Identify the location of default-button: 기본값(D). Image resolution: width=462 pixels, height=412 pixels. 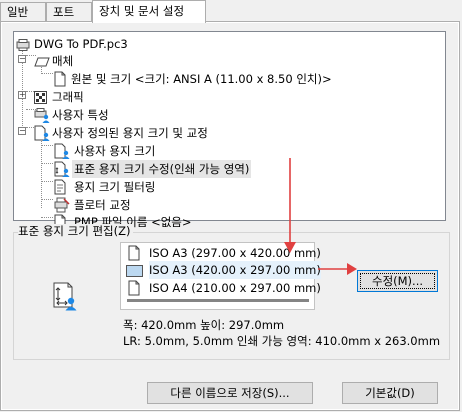
(390, 393).